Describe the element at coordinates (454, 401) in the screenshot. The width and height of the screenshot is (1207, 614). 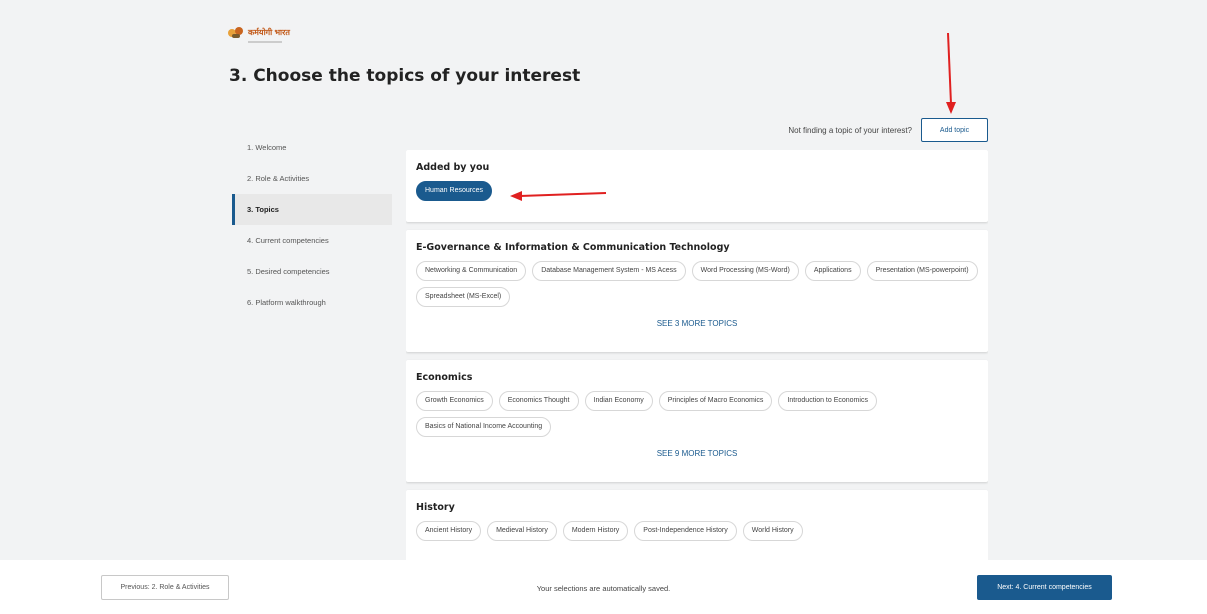
I see `topic-chip: Growth Economics` at that location.